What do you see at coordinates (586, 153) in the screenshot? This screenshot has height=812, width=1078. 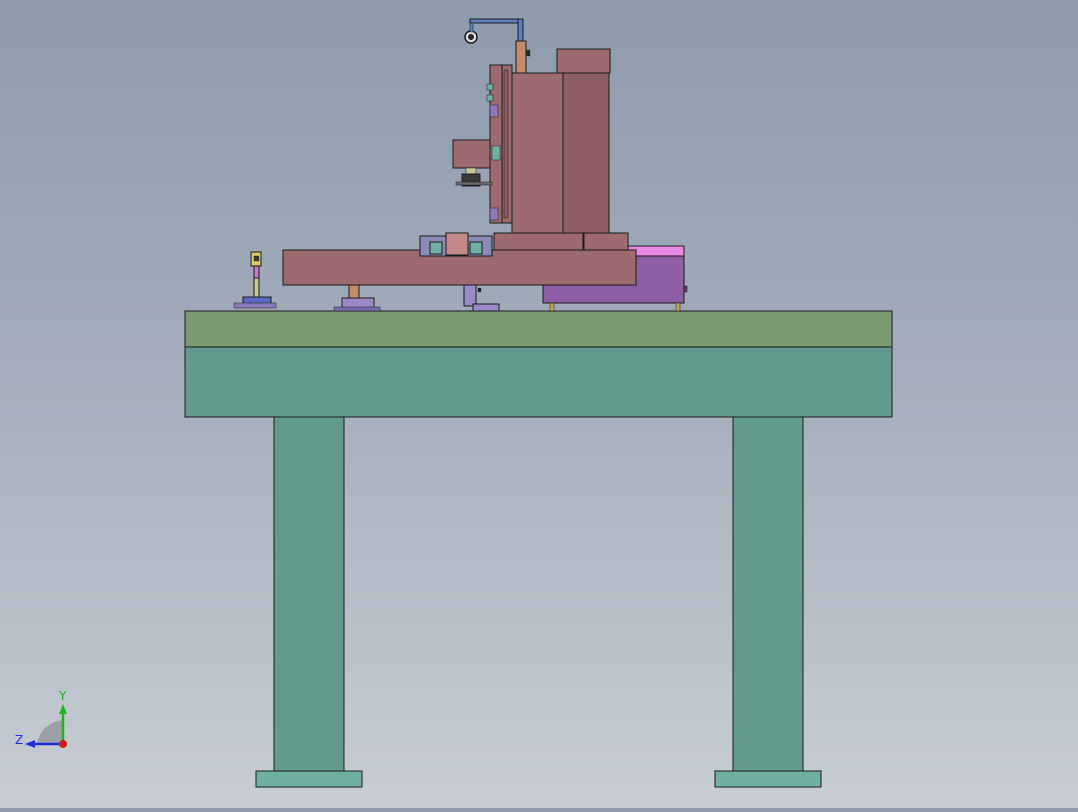 I see `vertical-column-rear` at bounding box center [586, 153].